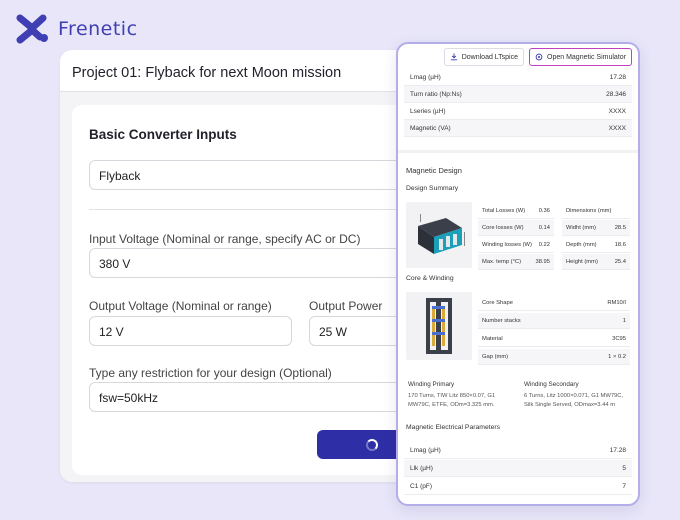 This screenshot has width=680, height=520. Describe the element at coordinates (518, 111) in the screenshot. I see `table-row: Lseries (µH) XXXX` at that location.